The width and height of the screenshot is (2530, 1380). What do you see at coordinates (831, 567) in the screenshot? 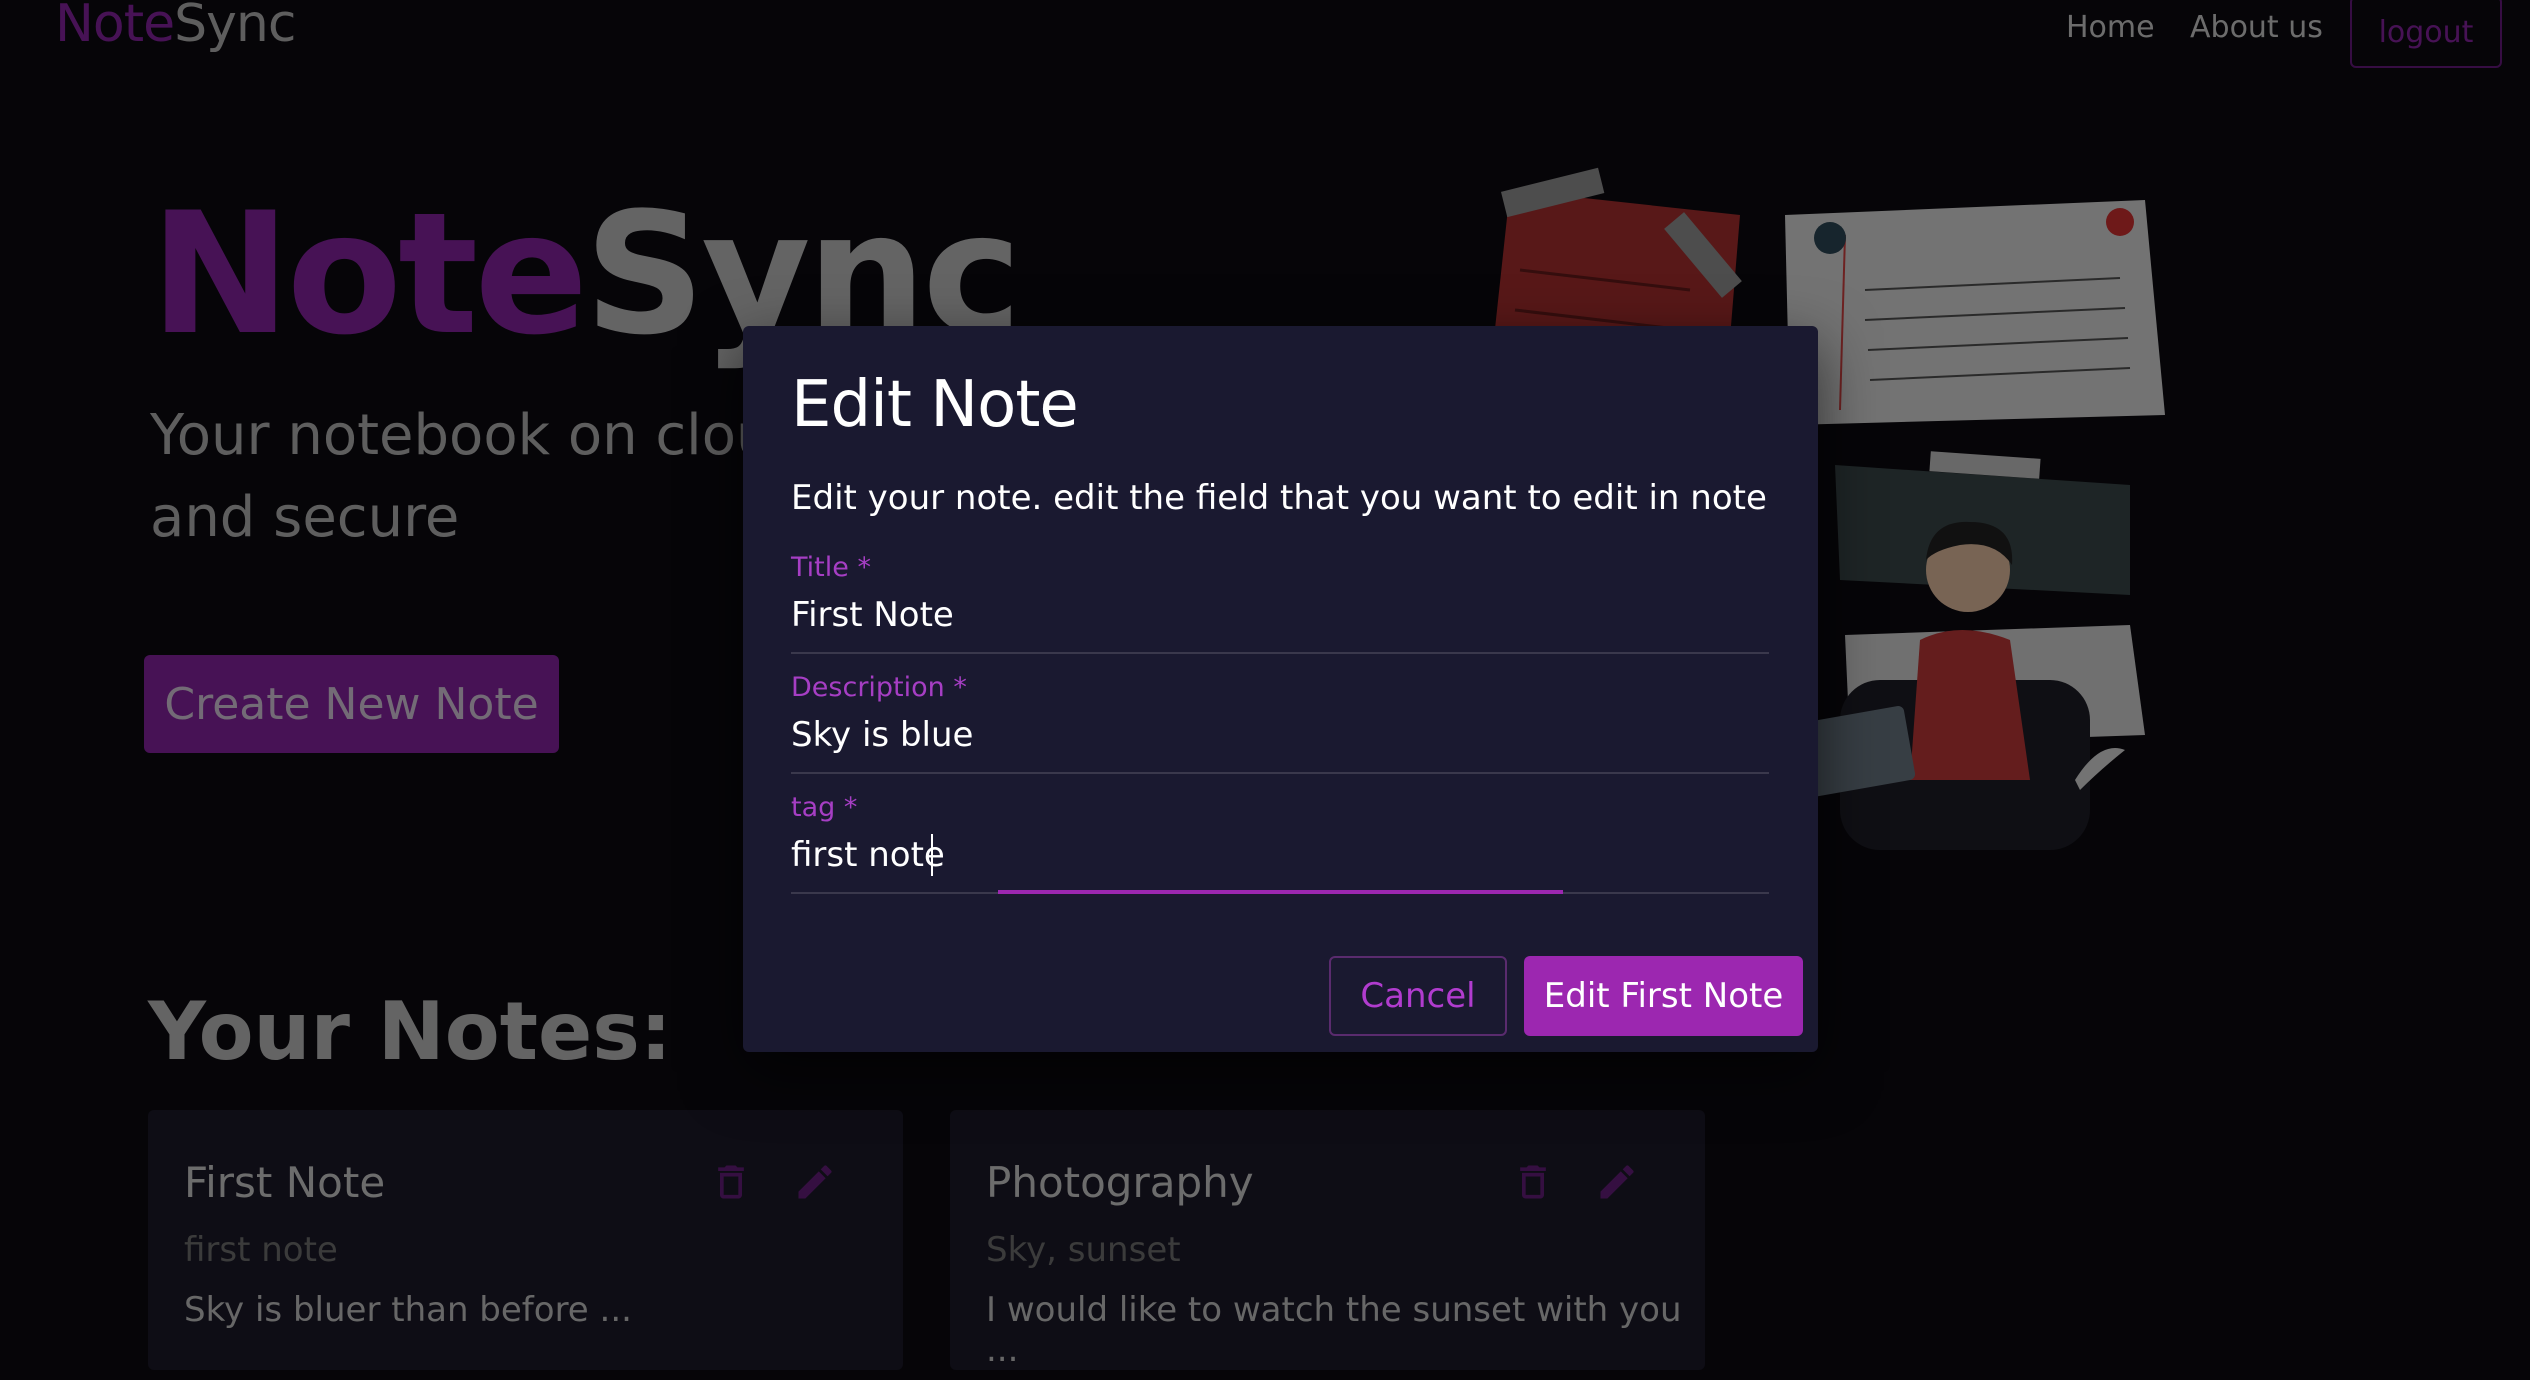
I see `title-field-label: Title *` at bounding box center [831, 567].